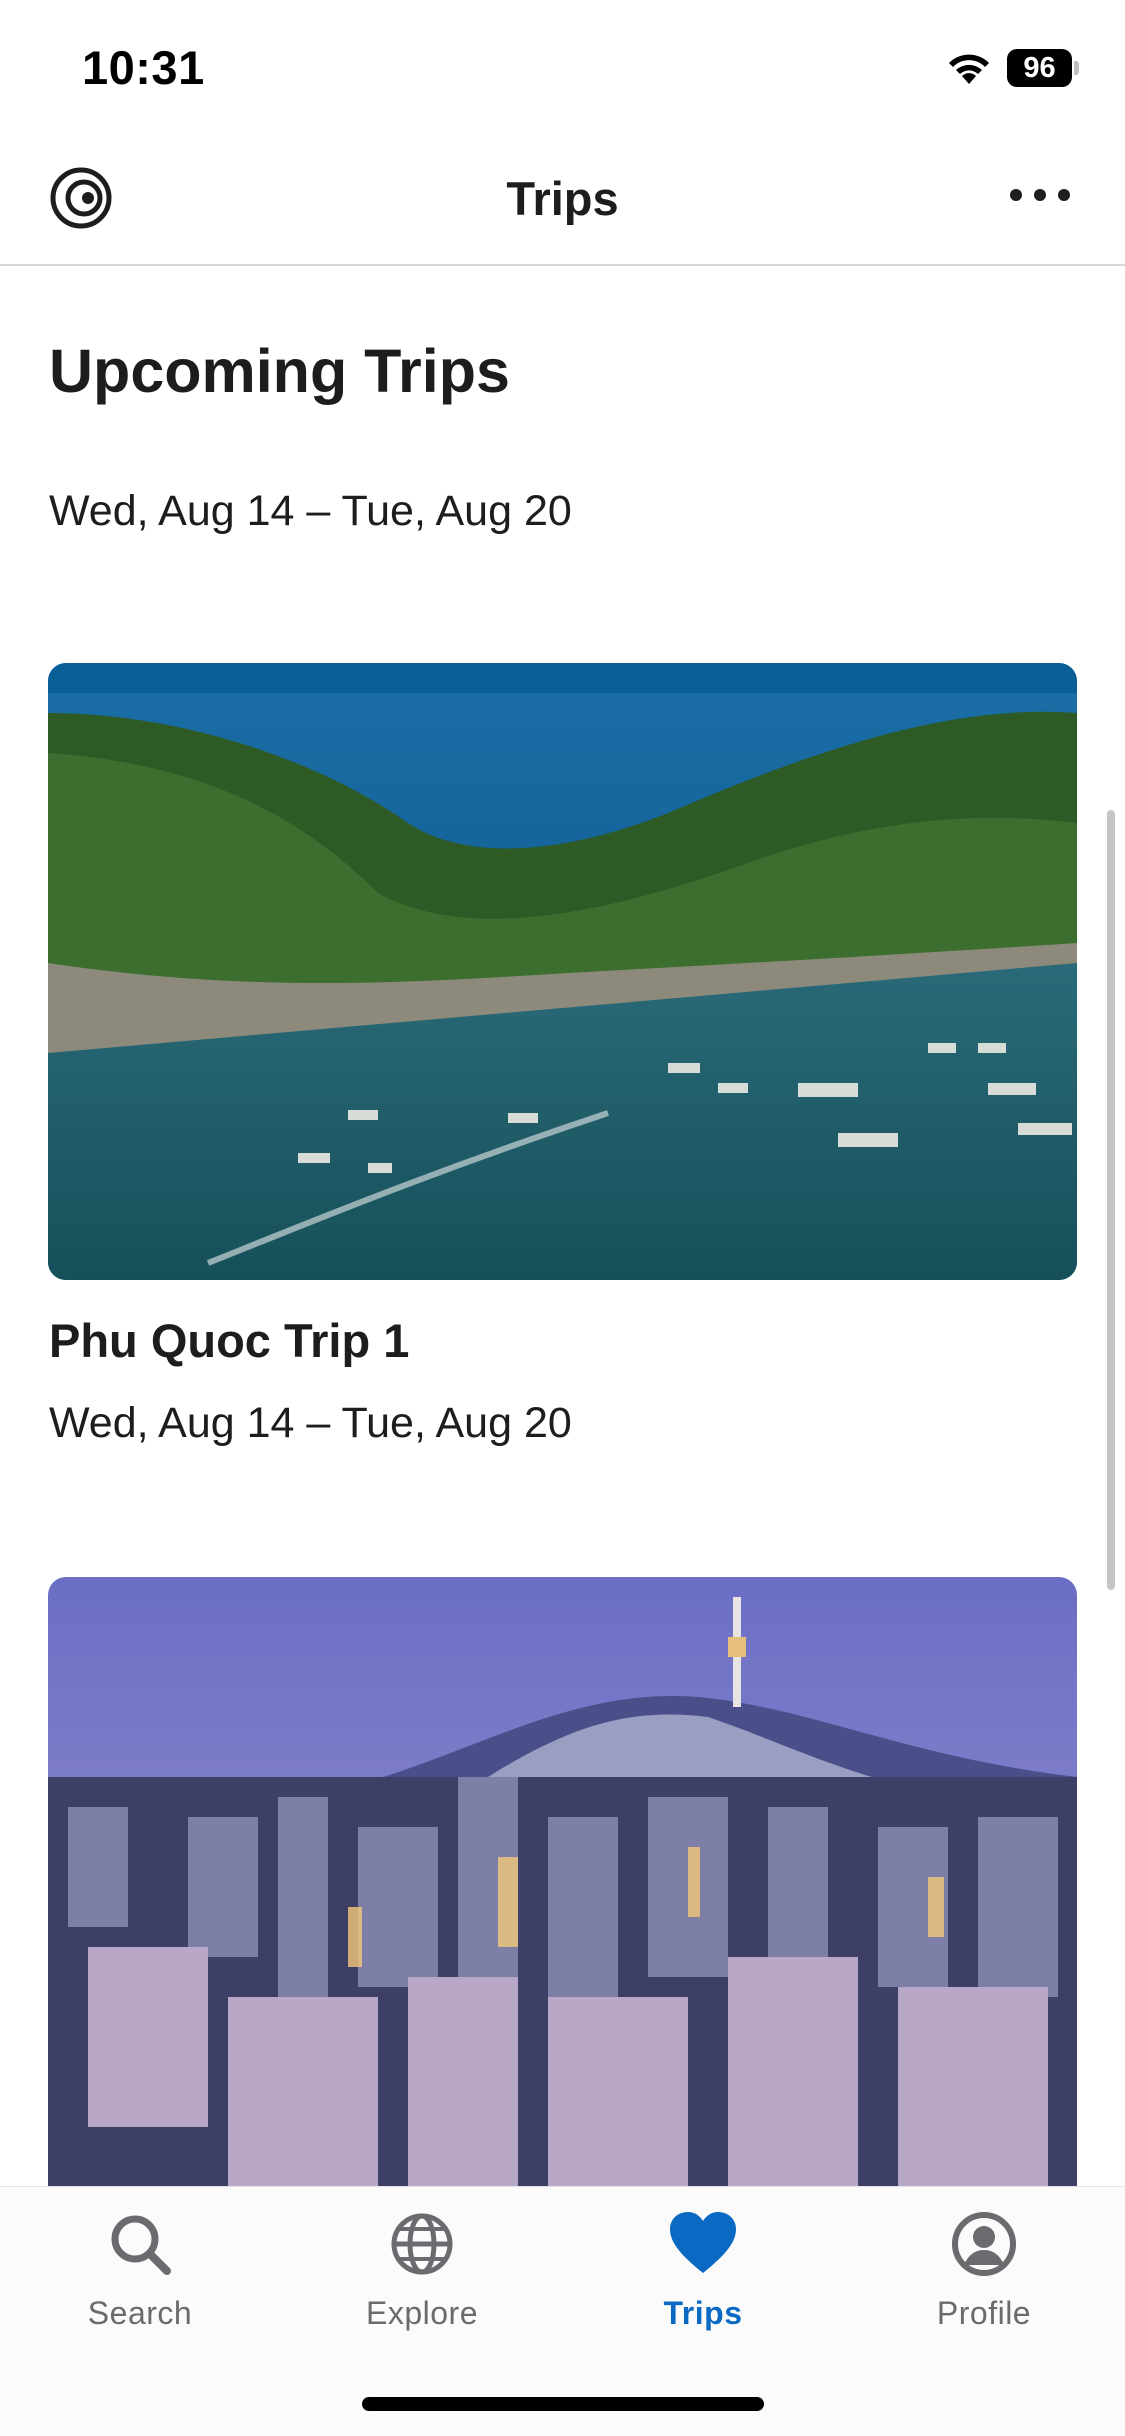 The width and height of the screenshot is (1125, 2436). I want to click on navigation-bar: Trips, so click(562, 200).